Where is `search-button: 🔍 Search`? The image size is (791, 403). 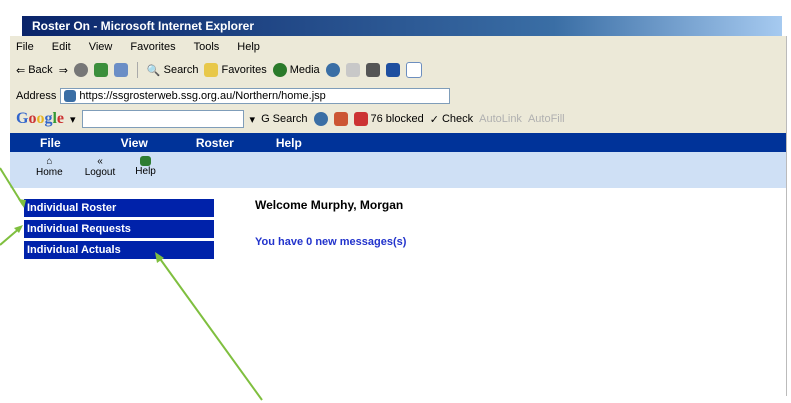
search-button: 🔍 Search is located at coordinates (173, 70).